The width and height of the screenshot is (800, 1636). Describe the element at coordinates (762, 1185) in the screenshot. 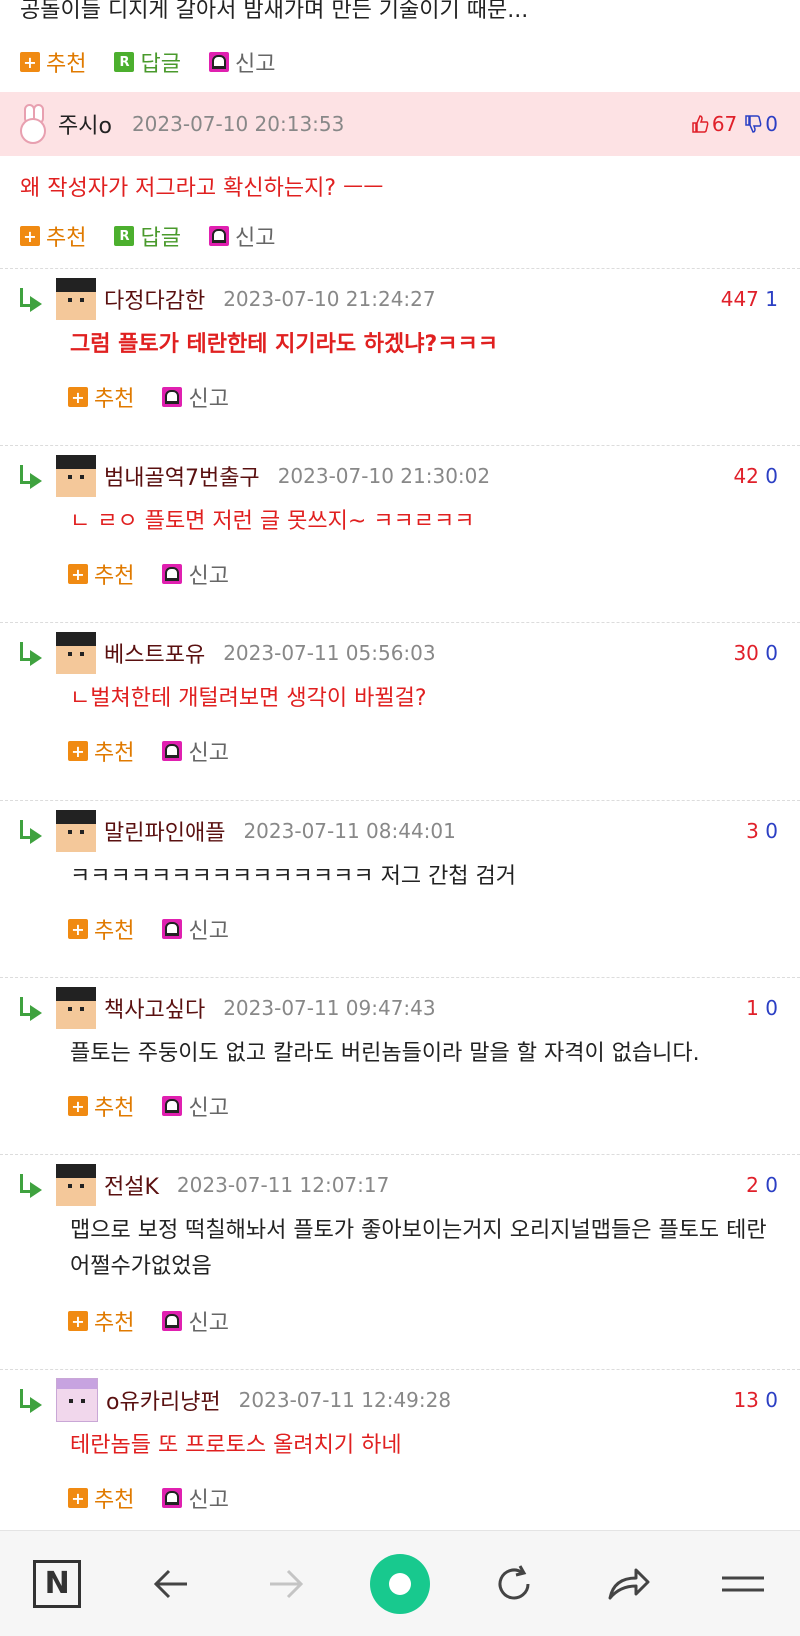

I see `reply-votes: 2 0` at that location.